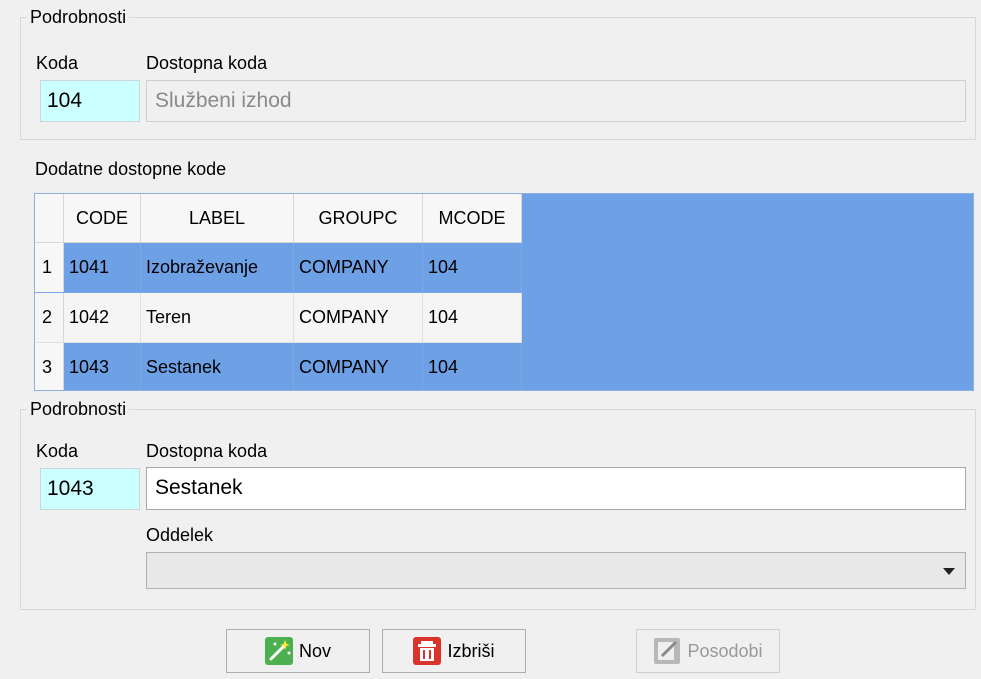  I want to click on delete-button: Izbriši, so click(454, 651).